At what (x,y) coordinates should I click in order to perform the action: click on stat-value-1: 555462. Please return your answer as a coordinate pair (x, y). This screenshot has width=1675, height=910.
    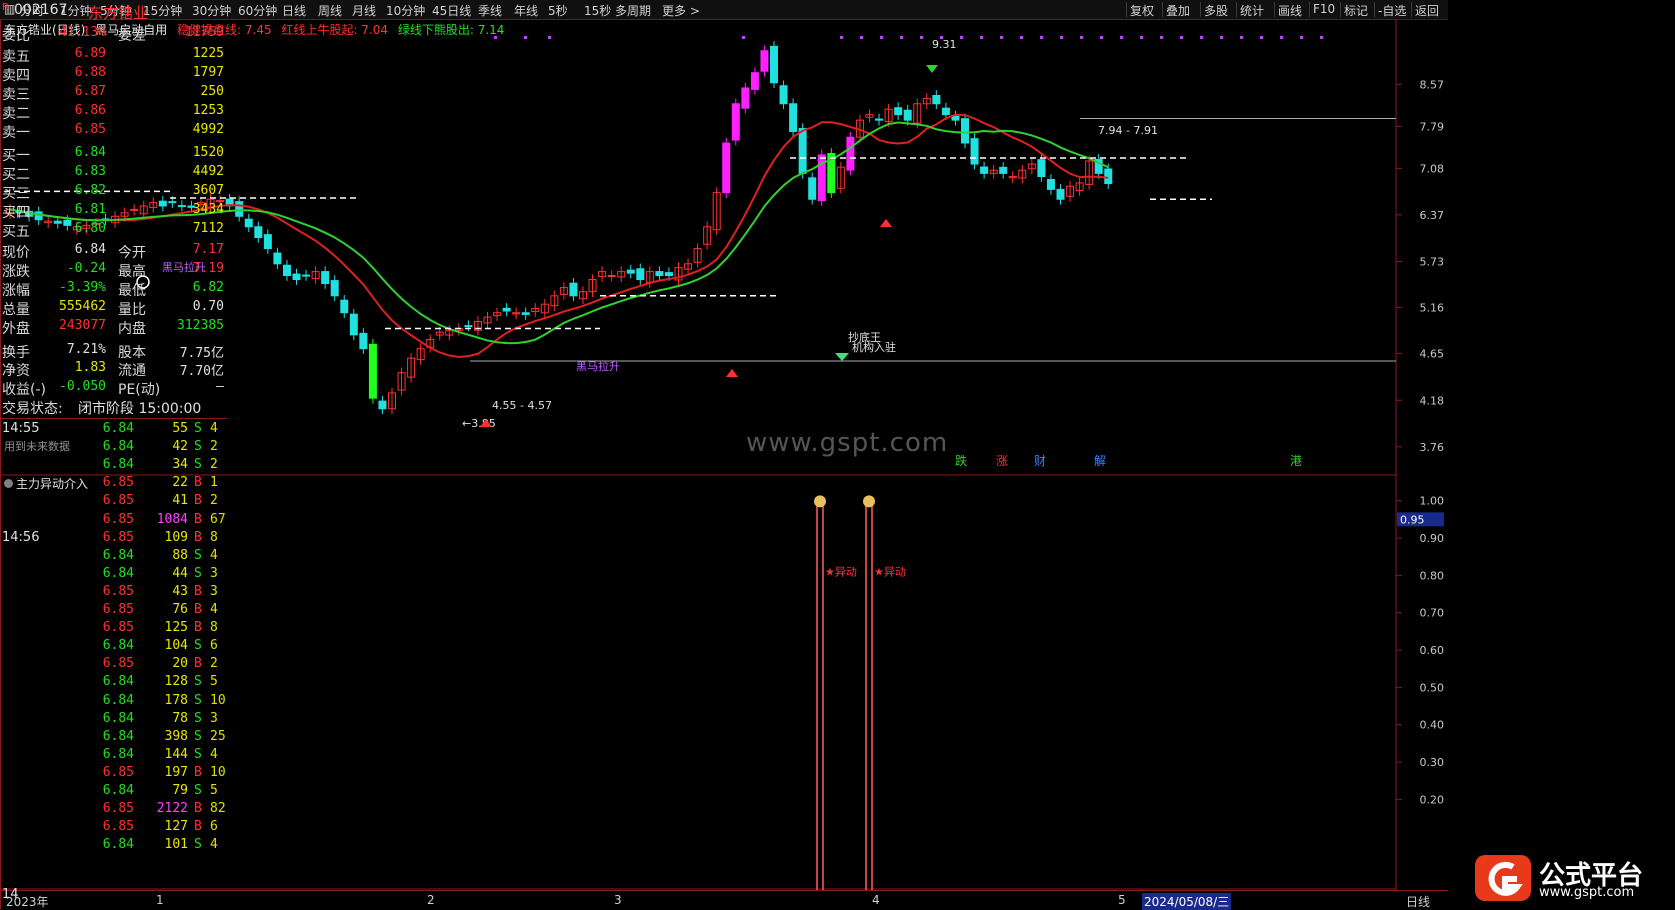
    Looking at the image, I should click on (82, 306).